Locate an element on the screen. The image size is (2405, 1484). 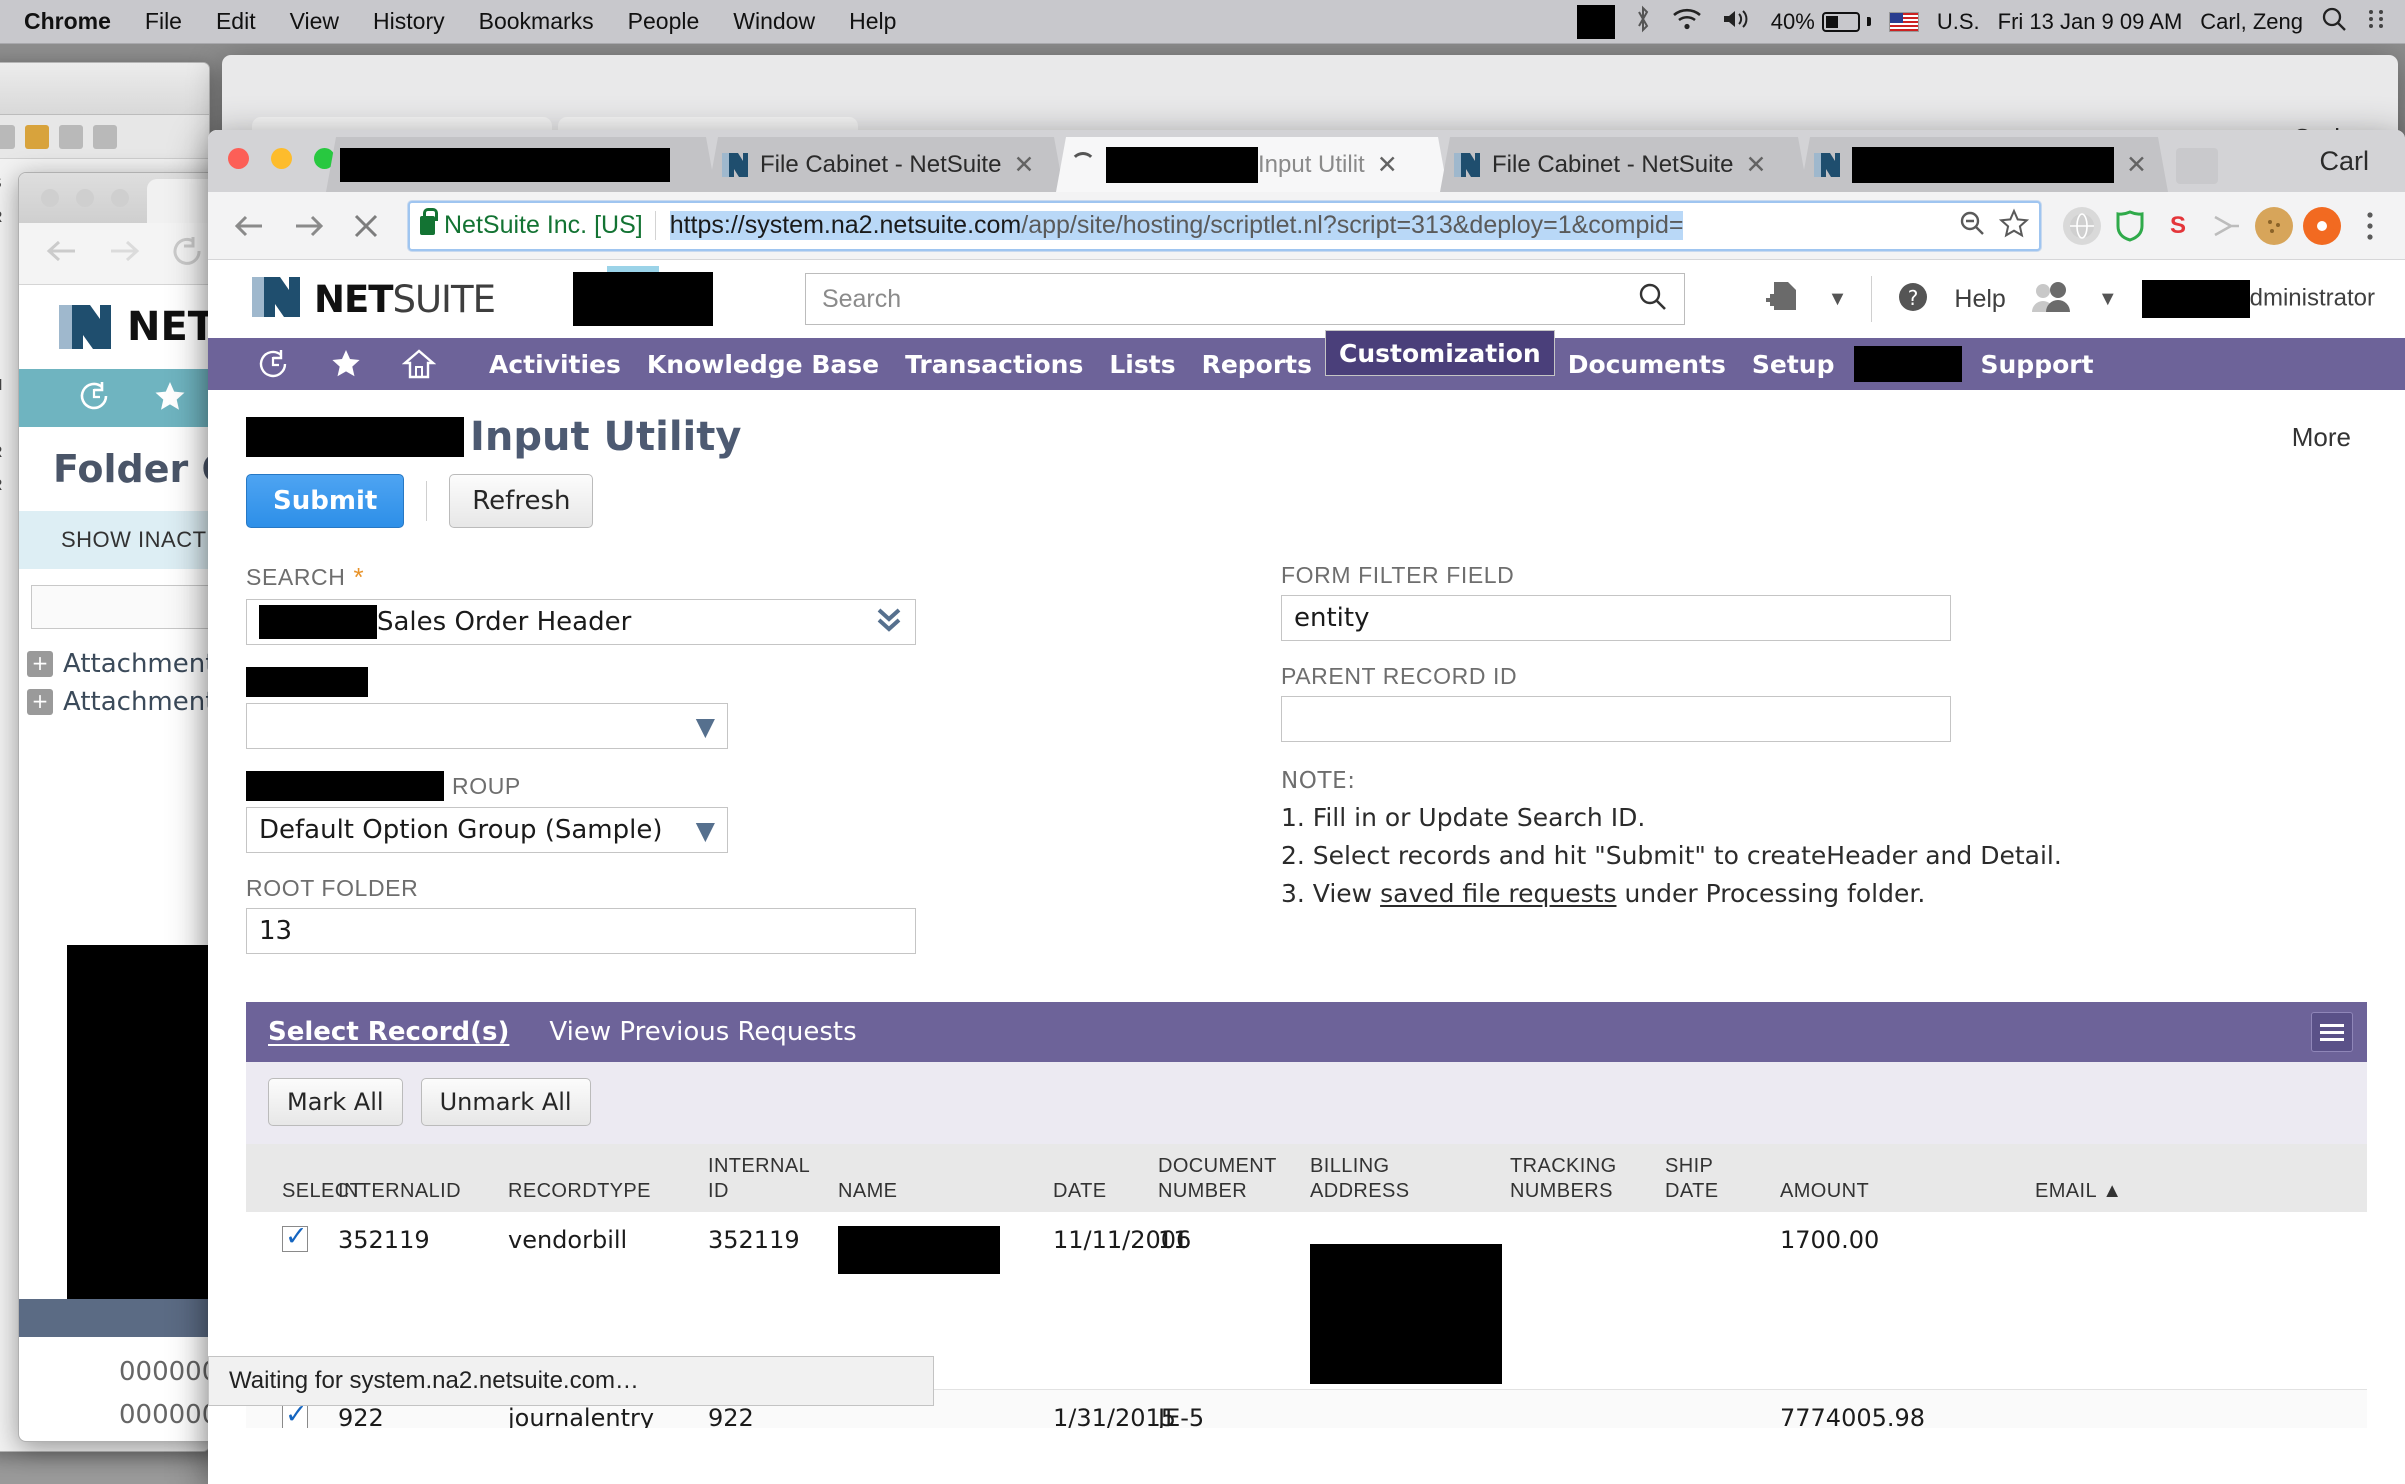
more-link: More is located at coordinates (2333, 437).